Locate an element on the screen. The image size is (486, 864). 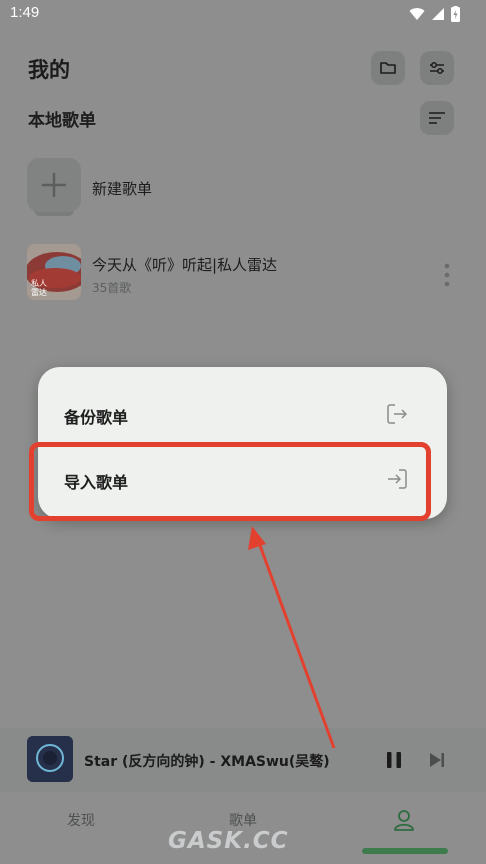
new-playlist-button is located at coordinates (54, 185).